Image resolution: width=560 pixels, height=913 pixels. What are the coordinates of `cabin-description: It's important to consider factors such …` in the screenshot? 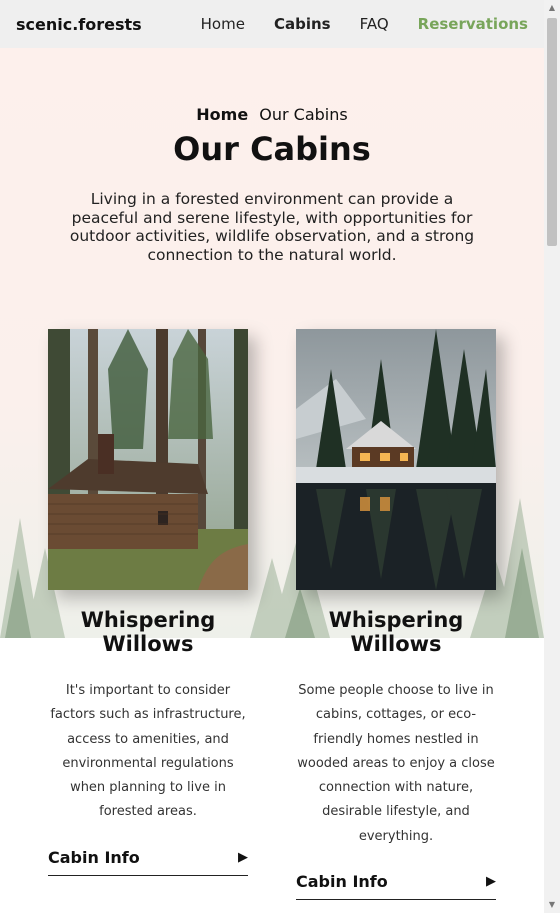 It's located at (148, 751).